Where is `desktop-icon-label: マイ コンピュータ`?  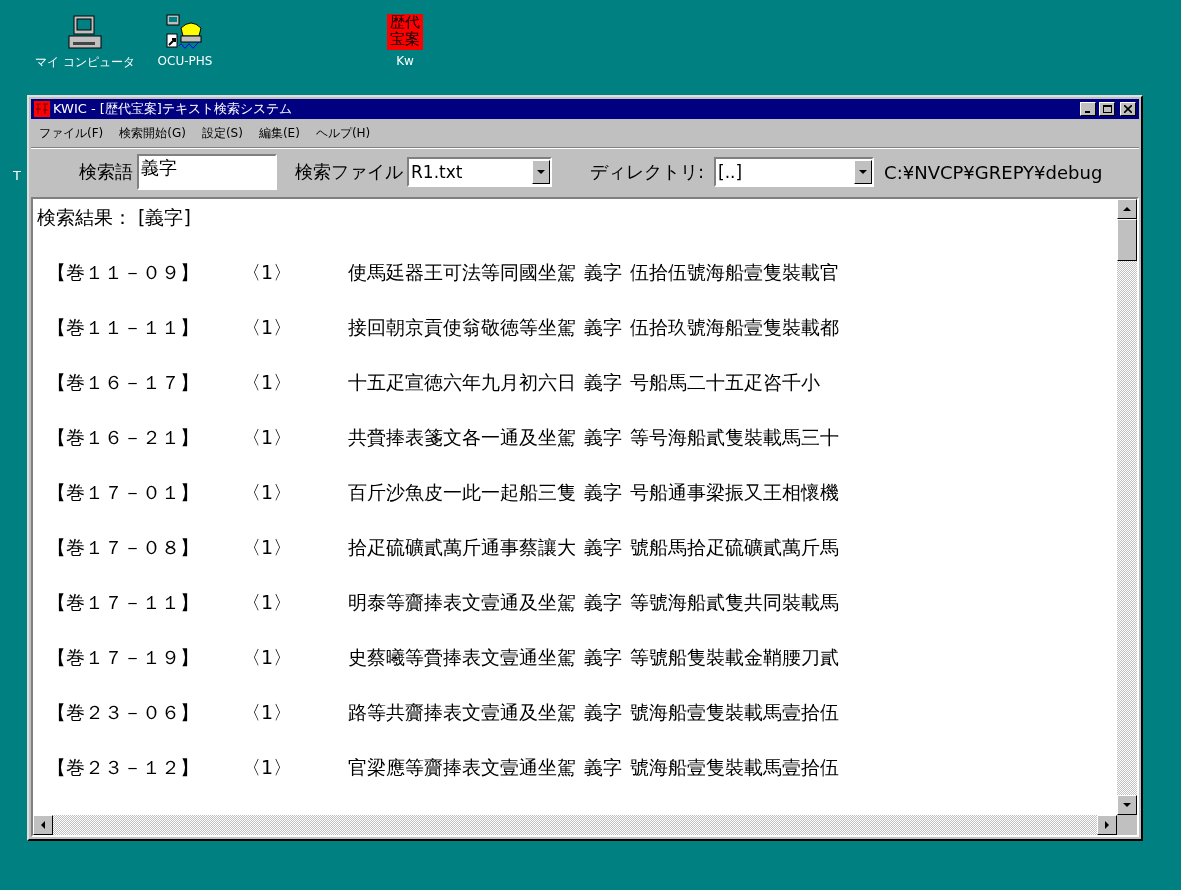
desktop-icon-label: マイ コンピュータ is located at coordinates (85, 62).